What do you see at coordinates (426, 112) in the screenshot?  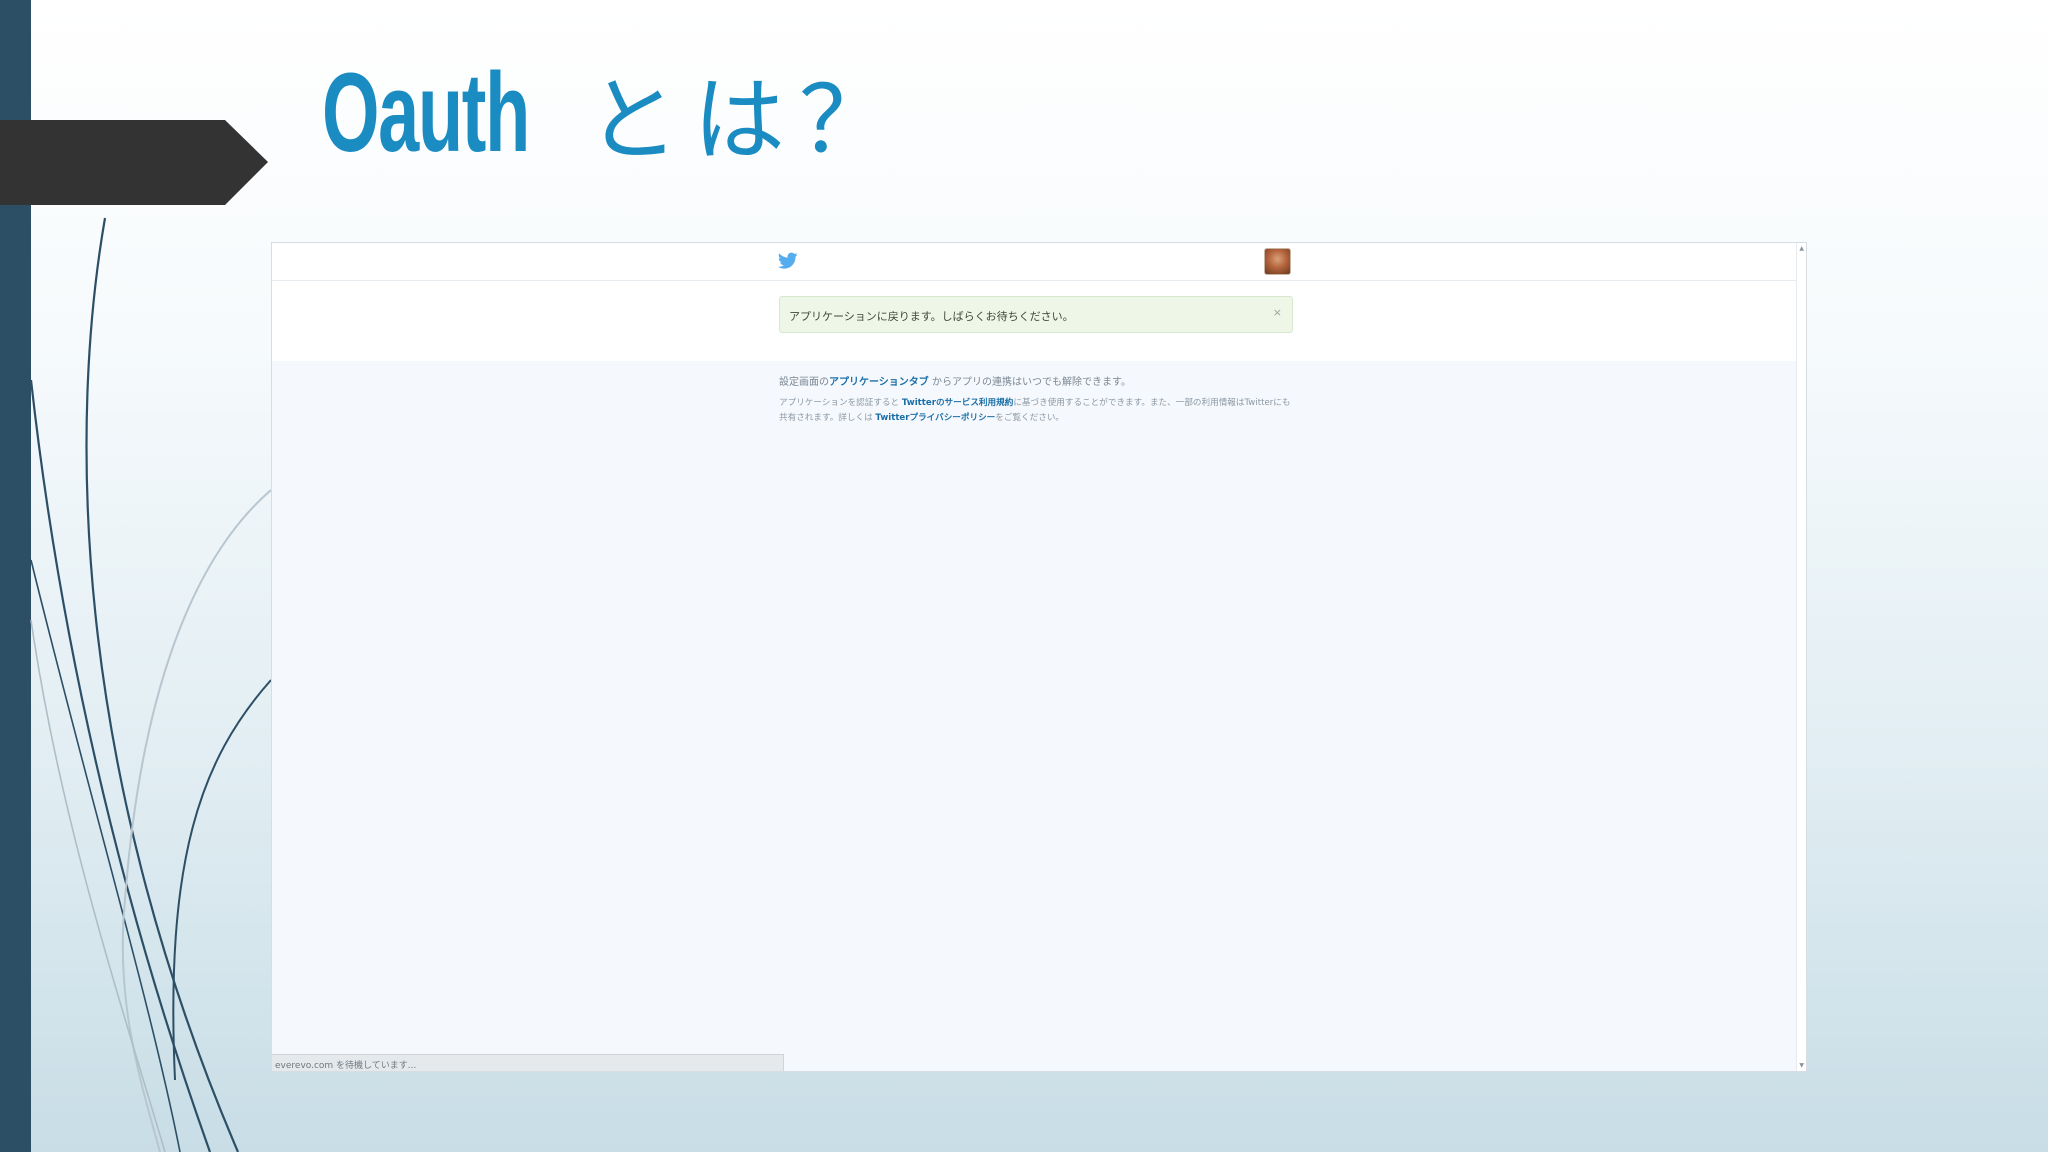 I see `slide-title-latin: Oauth` at bounding box center [426, 112].